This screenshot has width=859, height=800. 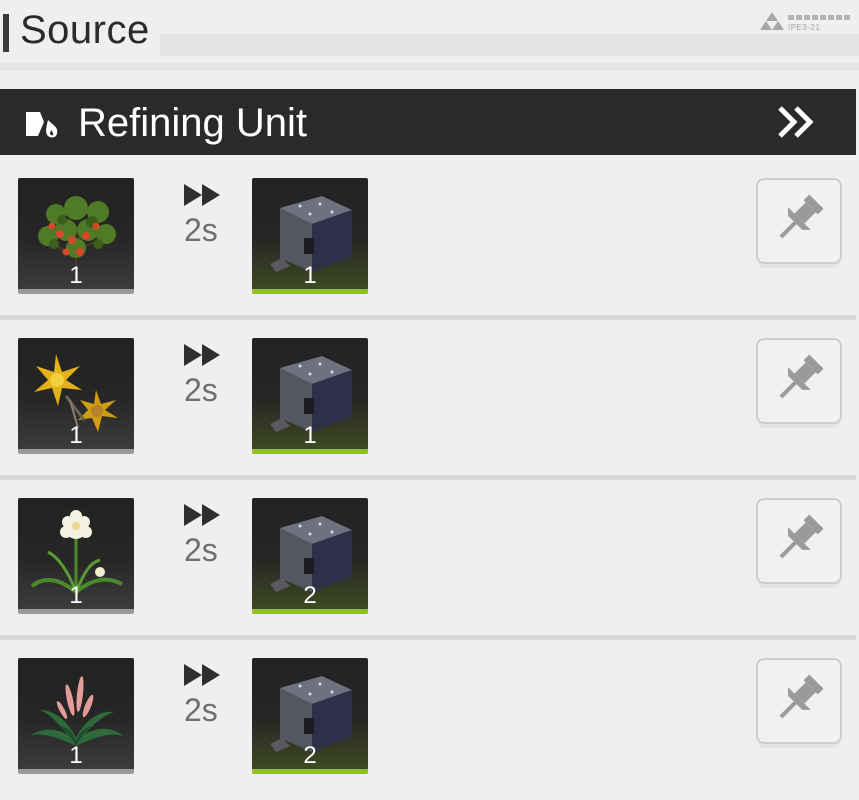 What do you see at coordinates (509, 45) in the screenshot?
I see `title-underline` at bounding box center [509, 45].